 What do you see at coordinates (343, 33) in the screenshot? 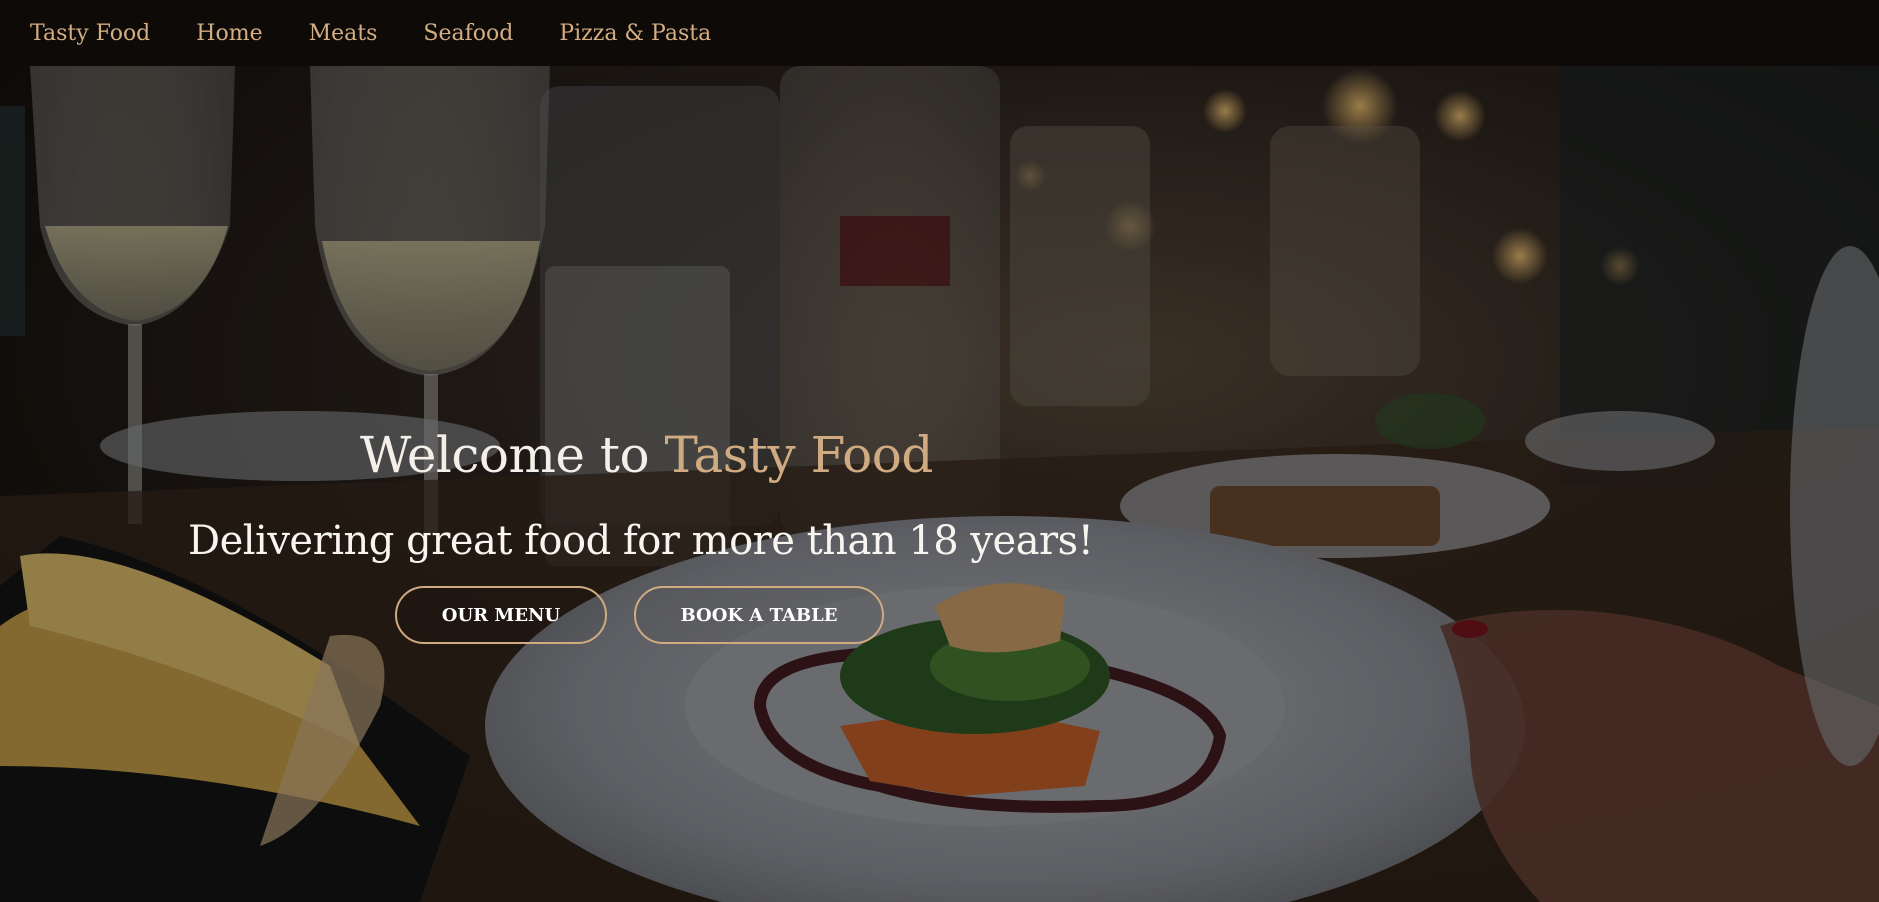
I see `nav-meats: Meats` at bounding box center [343, 33].